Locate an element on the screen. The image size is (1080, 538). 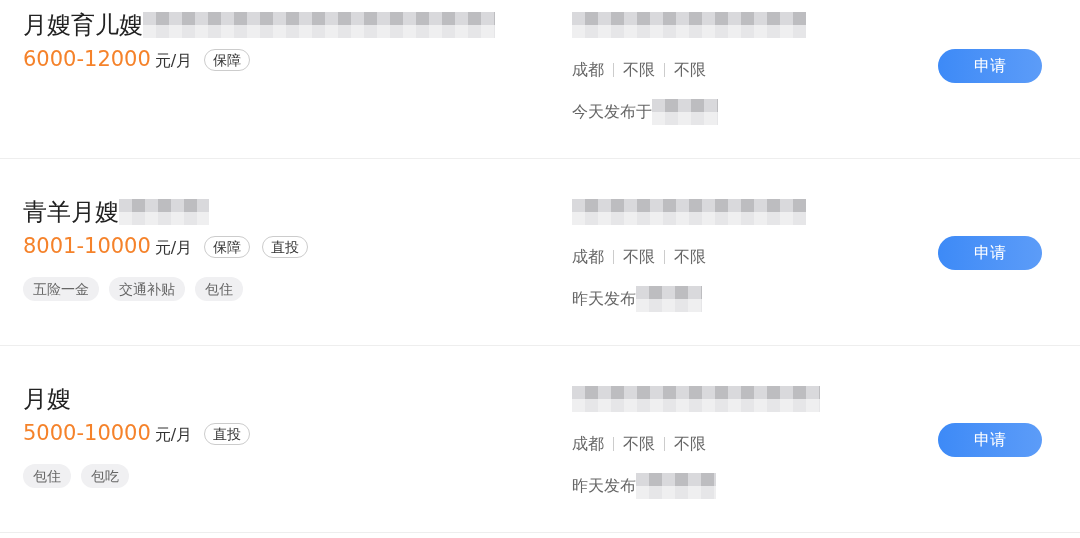
salary: 8001-10000 is located at coordinates (87, 247).